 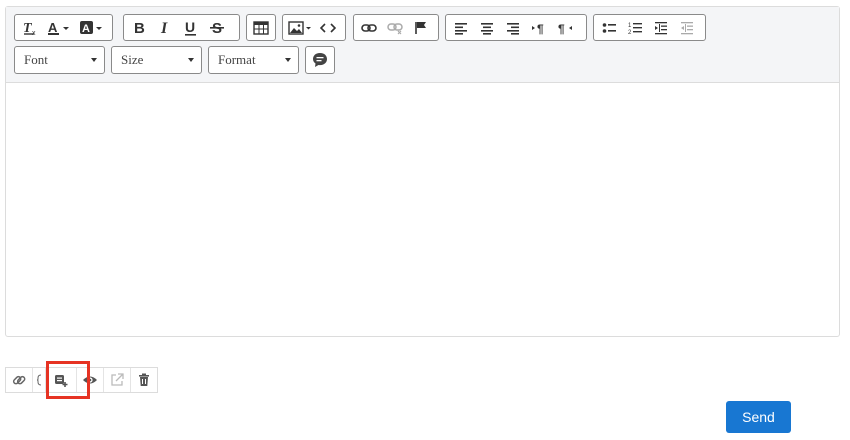 What do you see at coordinates (34, 33) in the screenshot?
I see `svg-text: x` at bounding box center [34, 33].